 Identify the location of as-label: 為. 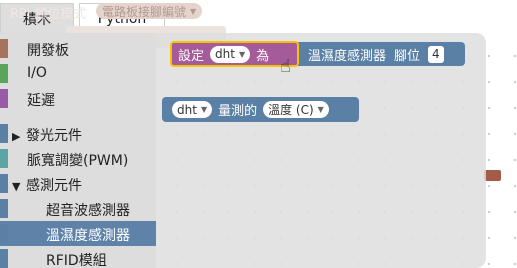
(263, 56).